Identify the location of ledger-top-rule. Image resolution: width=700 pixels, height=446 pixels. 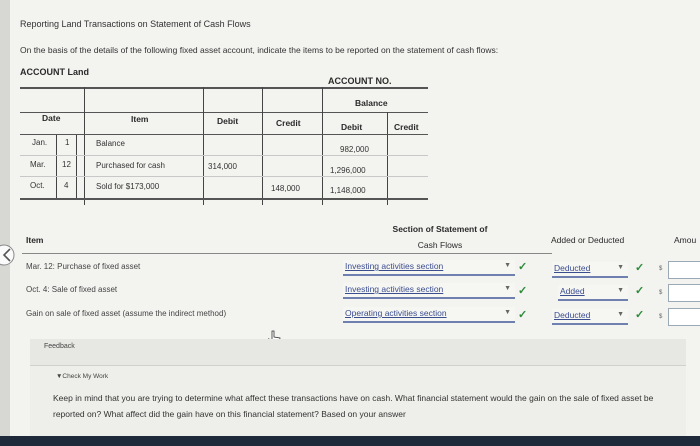
(224, 88).